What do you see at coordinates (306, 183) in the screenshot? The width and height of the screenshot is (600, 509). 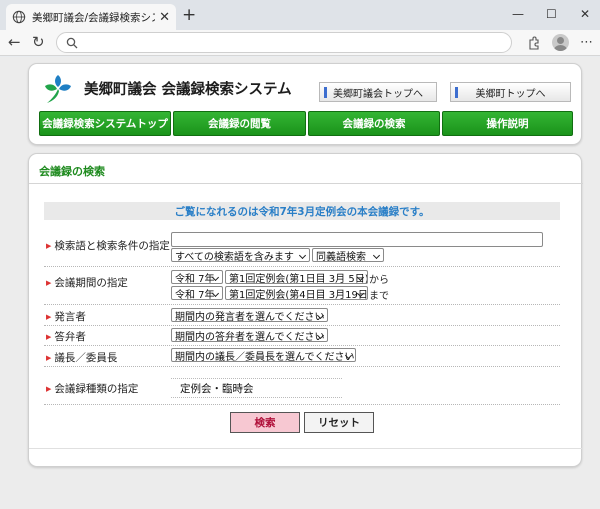 I see `section-divider` at bounding box center [306, 183].